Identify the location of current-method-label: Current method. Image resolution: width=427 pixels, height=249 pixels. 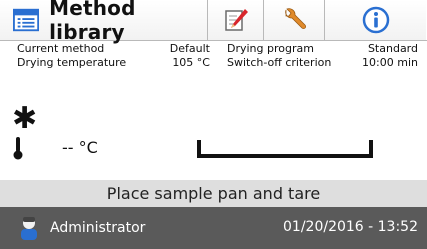
(61, 48).